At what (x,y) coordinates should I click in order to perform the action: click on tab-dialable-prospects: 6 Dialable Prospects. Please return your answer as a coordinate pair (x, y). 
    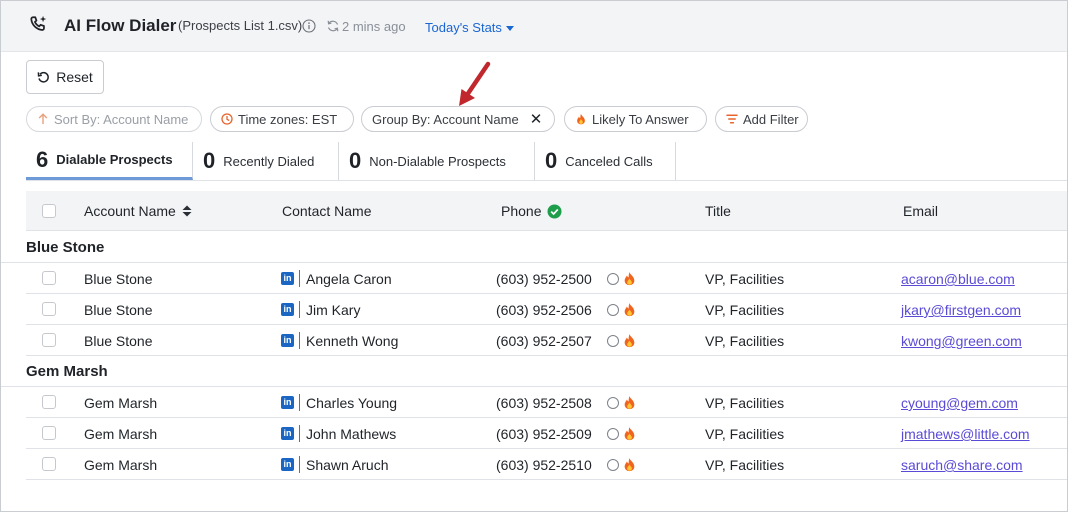
    Looking at the image, I should click on (109, 161).